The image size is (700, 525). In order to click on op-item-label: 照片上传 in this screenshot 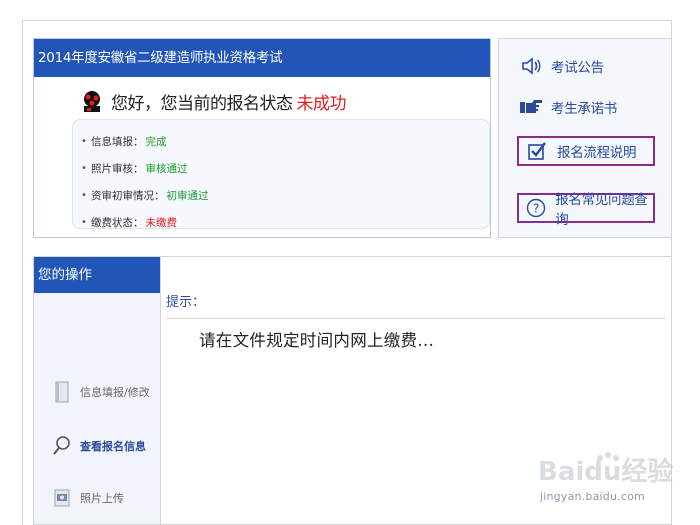, I will do `click(102, 498)`.